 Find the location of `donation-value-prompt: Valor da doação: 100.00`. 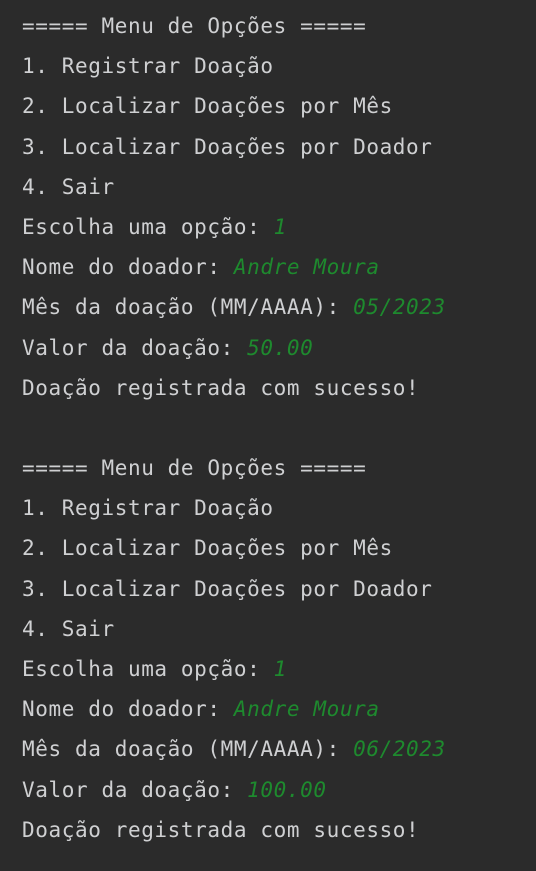

donation-value-prompt: Valor da doação: 100.00 is located at coordinates (279, 790).